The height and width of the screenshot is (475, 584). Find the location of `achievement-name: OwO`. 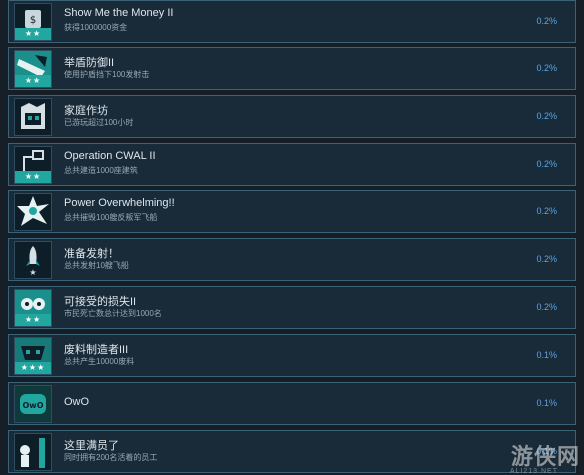

achievement-name: OwO is located at coordinates (77, 402).